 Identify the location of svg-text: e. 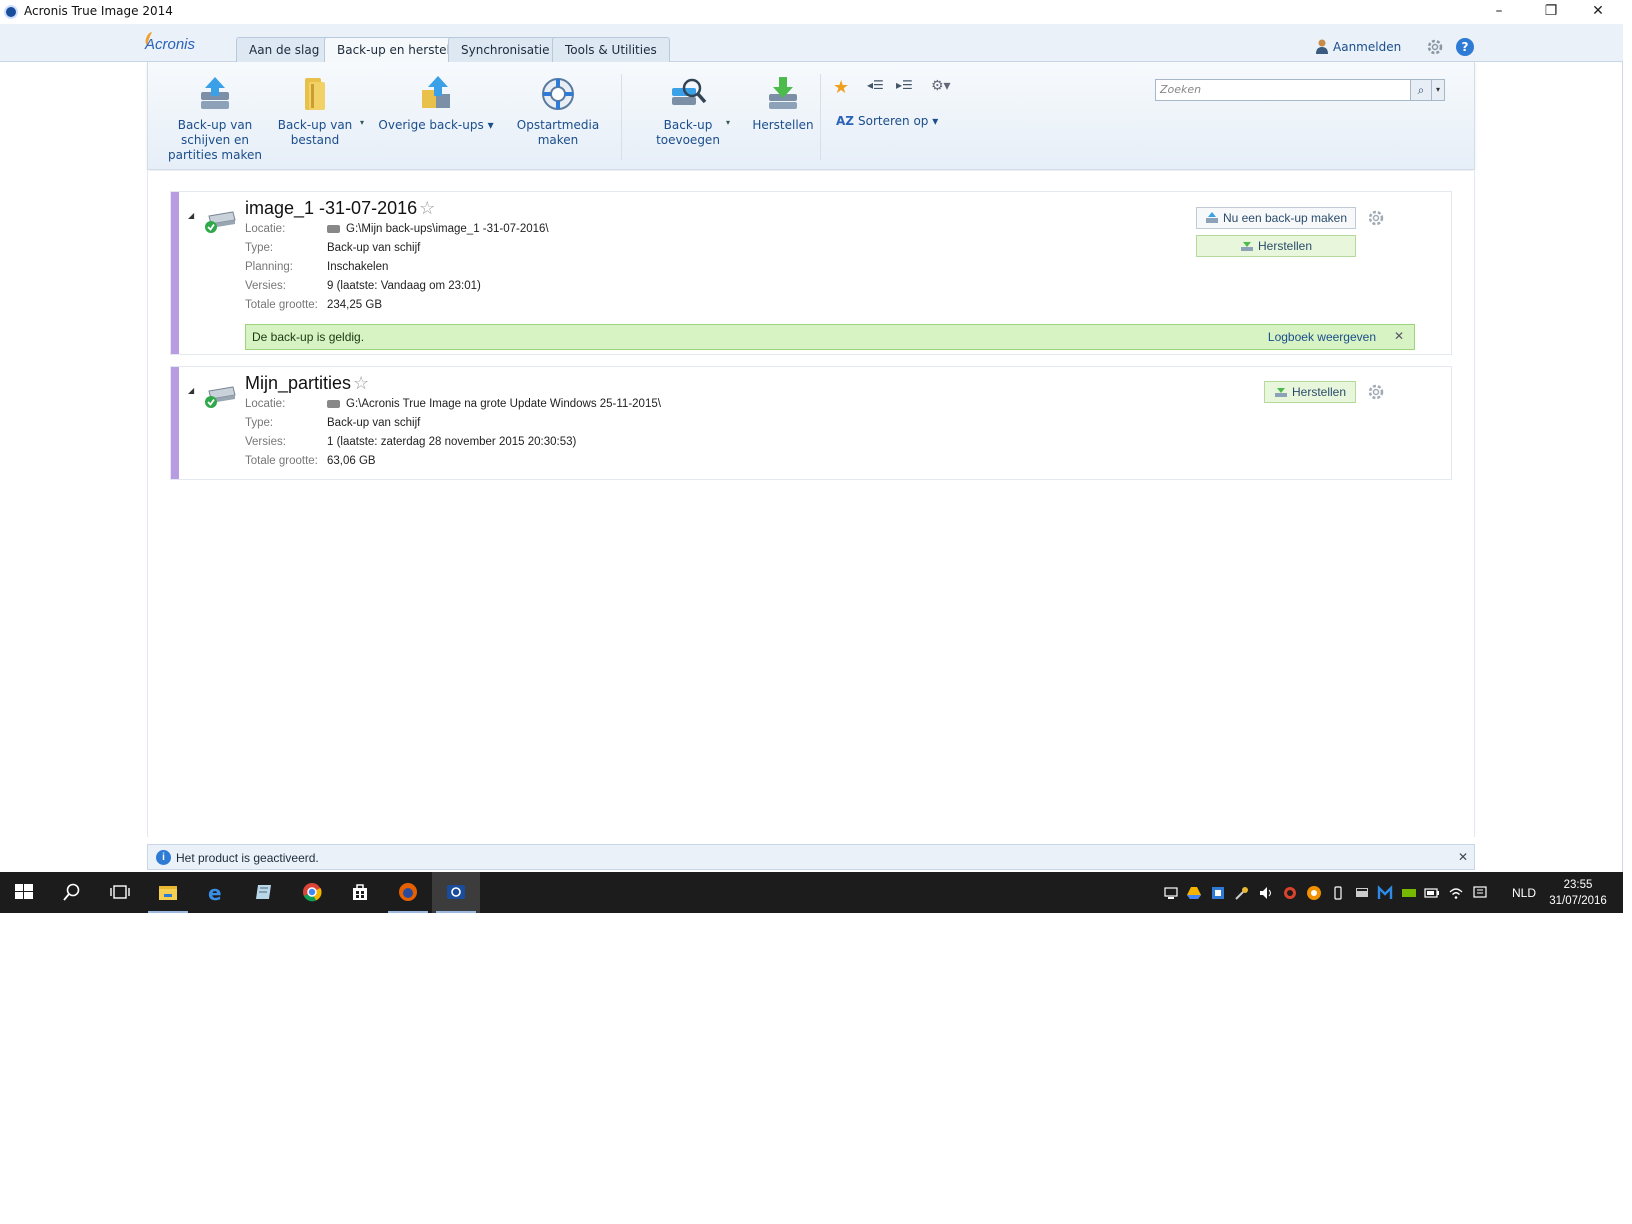
(215, 892).